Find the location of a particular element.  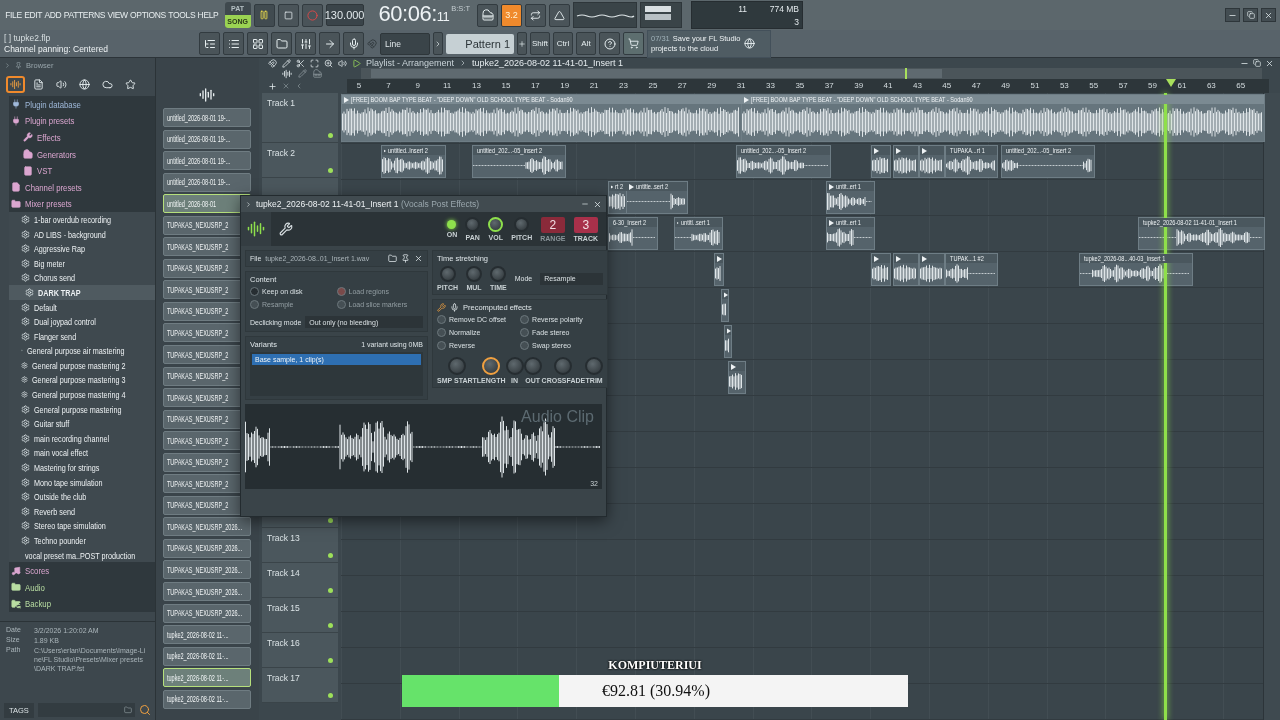

bar-number: 35 is located at coordinates (800, 86).